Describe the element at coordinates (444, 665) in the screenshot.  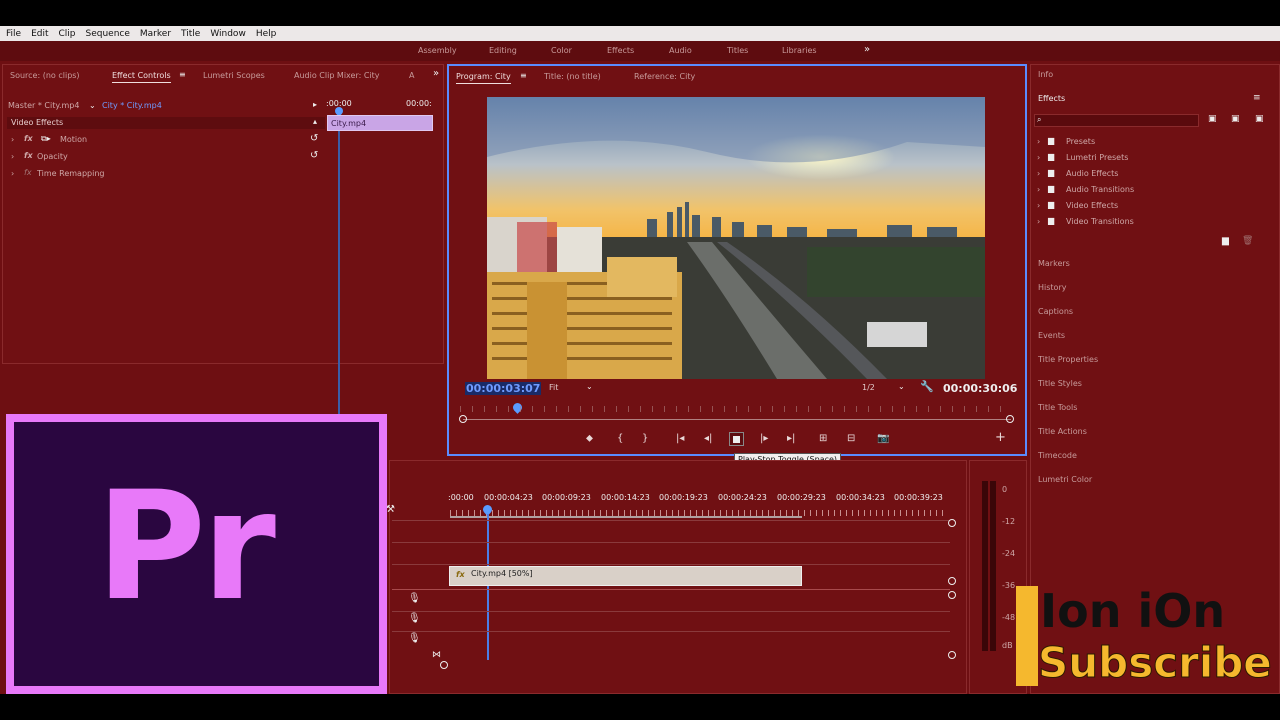
I see `h-scroll-handle` at that location.